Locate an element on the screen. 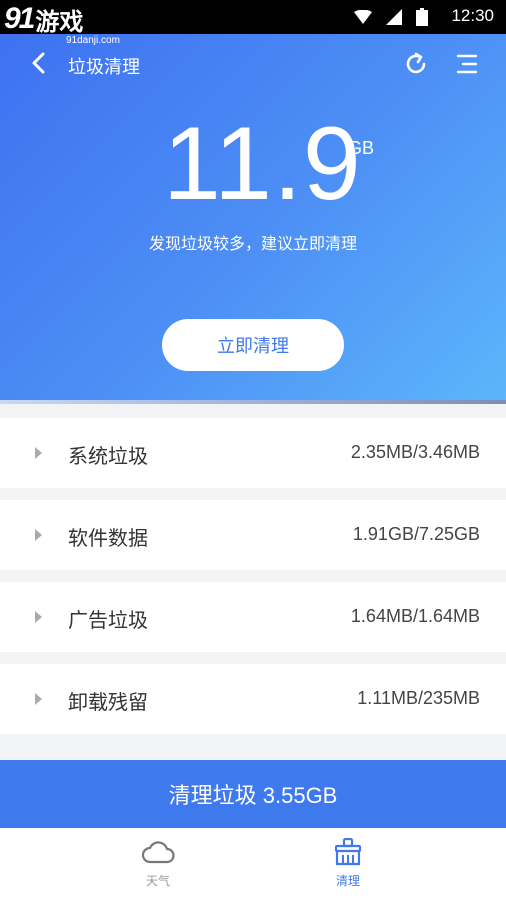 The image size is (506, 900). status-icons is located at coordinates (391, 17).